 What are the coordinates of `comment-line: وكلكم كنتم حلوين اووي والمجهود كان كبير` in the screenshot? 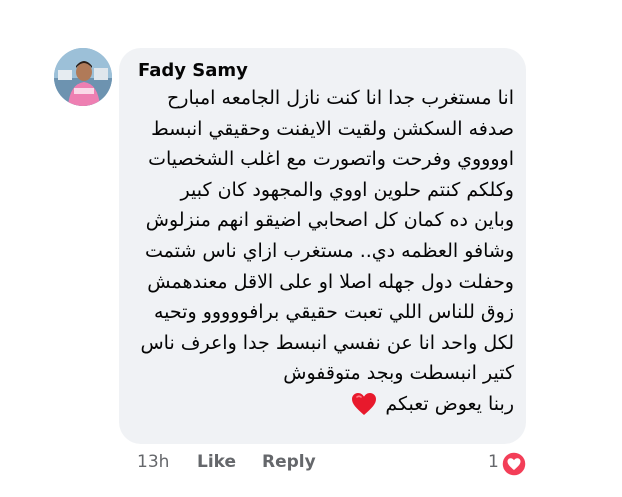 It's located at (347, 189).